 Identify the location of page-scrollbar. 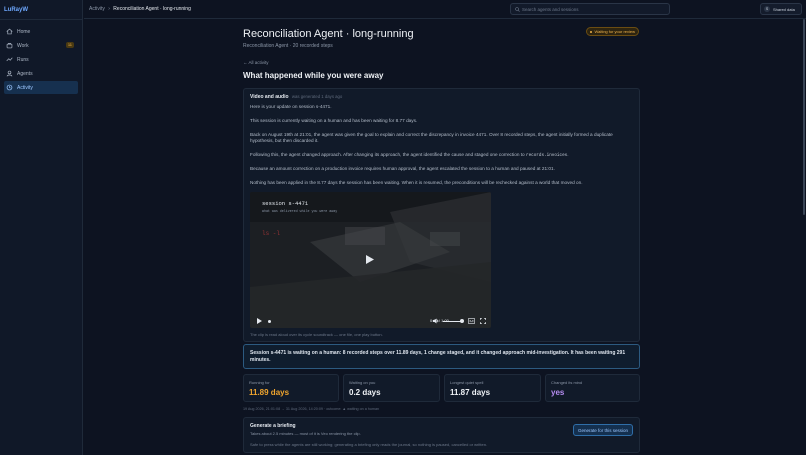
(804, 237).